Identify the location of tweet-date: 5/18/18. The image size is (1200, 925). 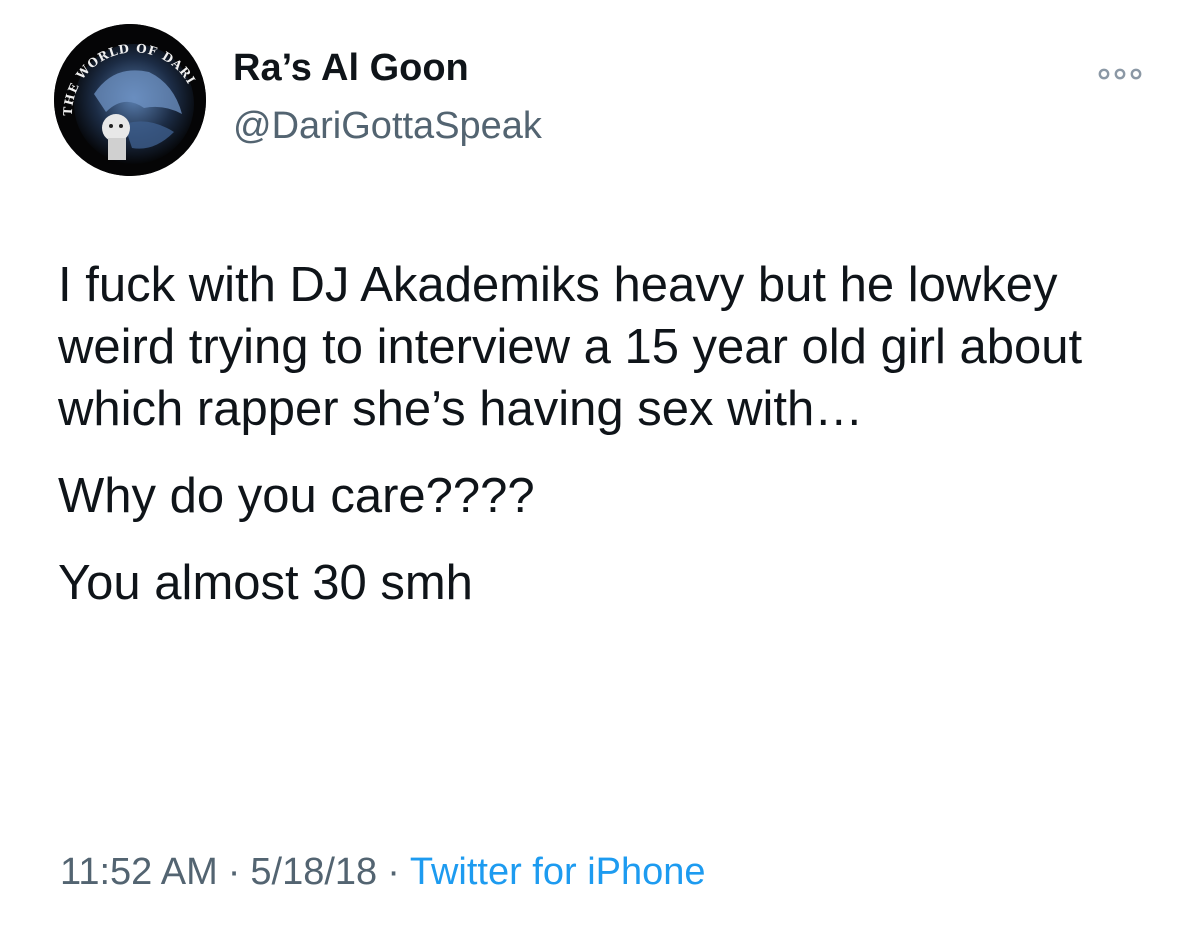
(313, 872).